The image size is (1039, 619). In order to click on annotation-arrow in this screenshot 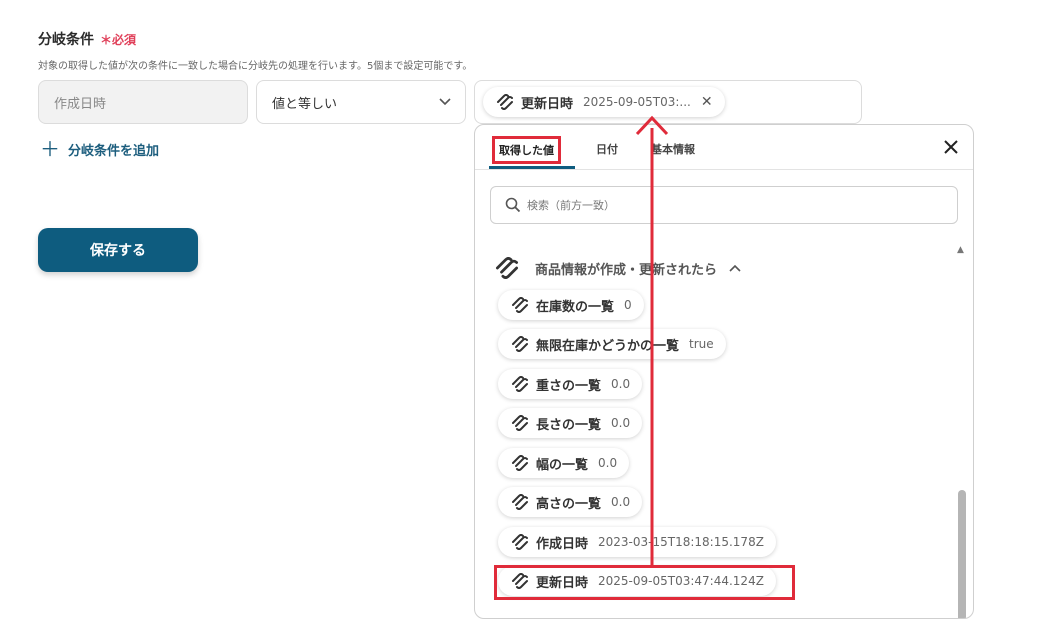, I will do `click(652, 340)`.